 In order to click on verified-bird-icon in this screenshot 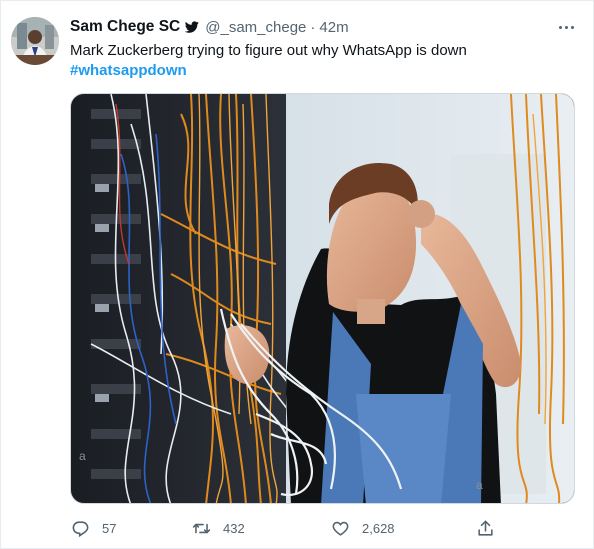, I will do `click(192, 27)`.